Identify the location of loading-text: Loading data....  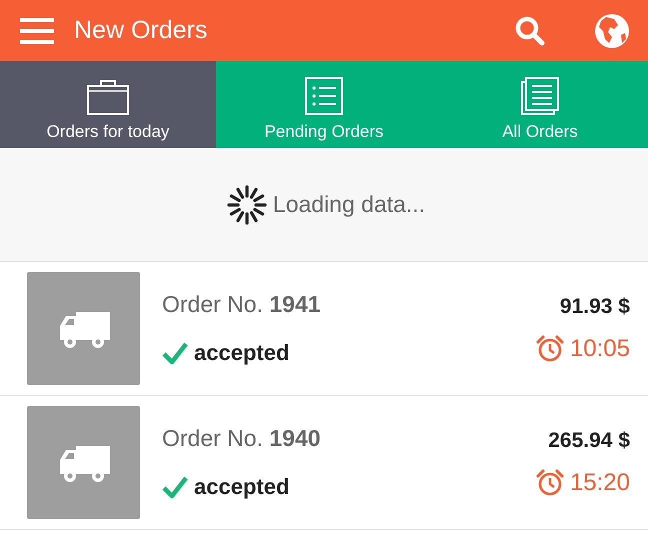
(349, 204).